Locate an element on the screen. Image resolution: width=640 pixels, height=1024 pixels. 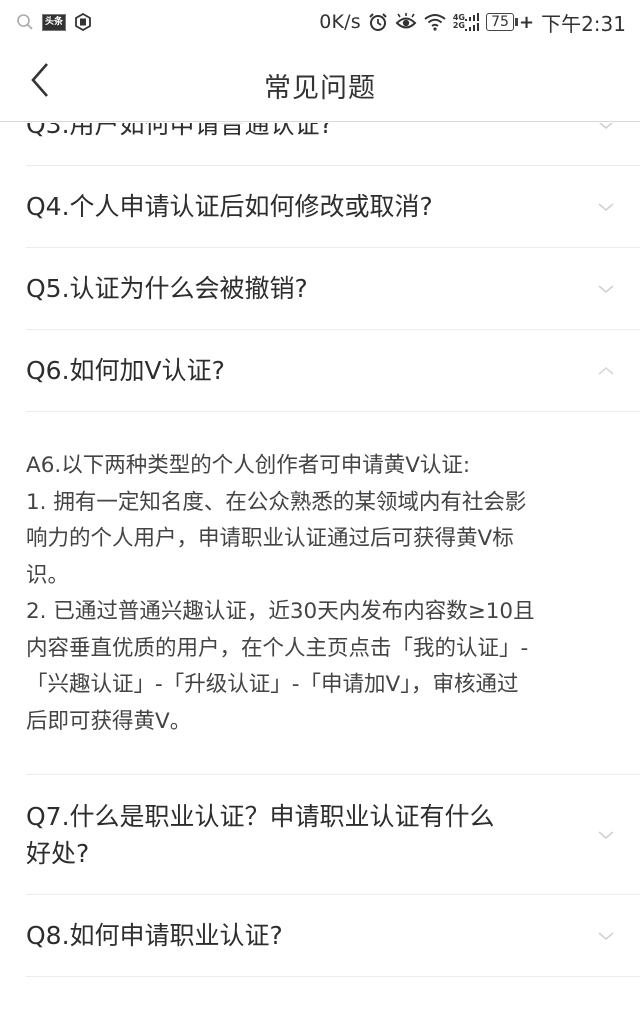
nav-bar: 常见问题 is located at coordinates (320, 83).